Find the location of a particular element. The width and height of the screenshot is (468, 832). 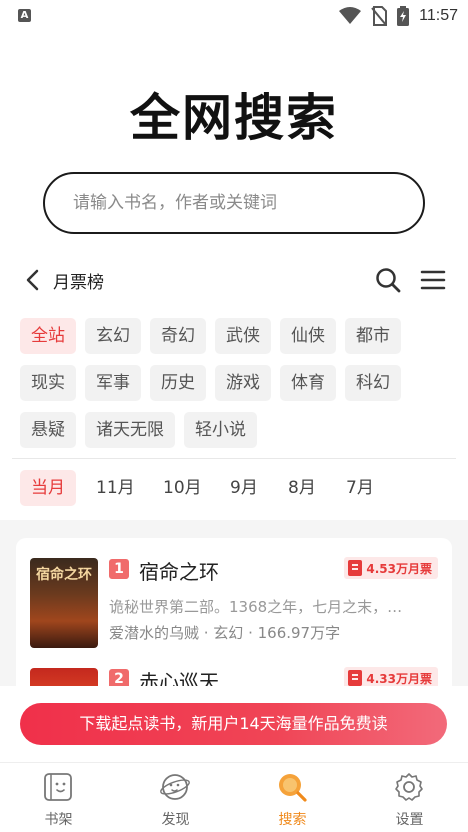

status-bar: A 11:57 is located at coordinates (234, 16).